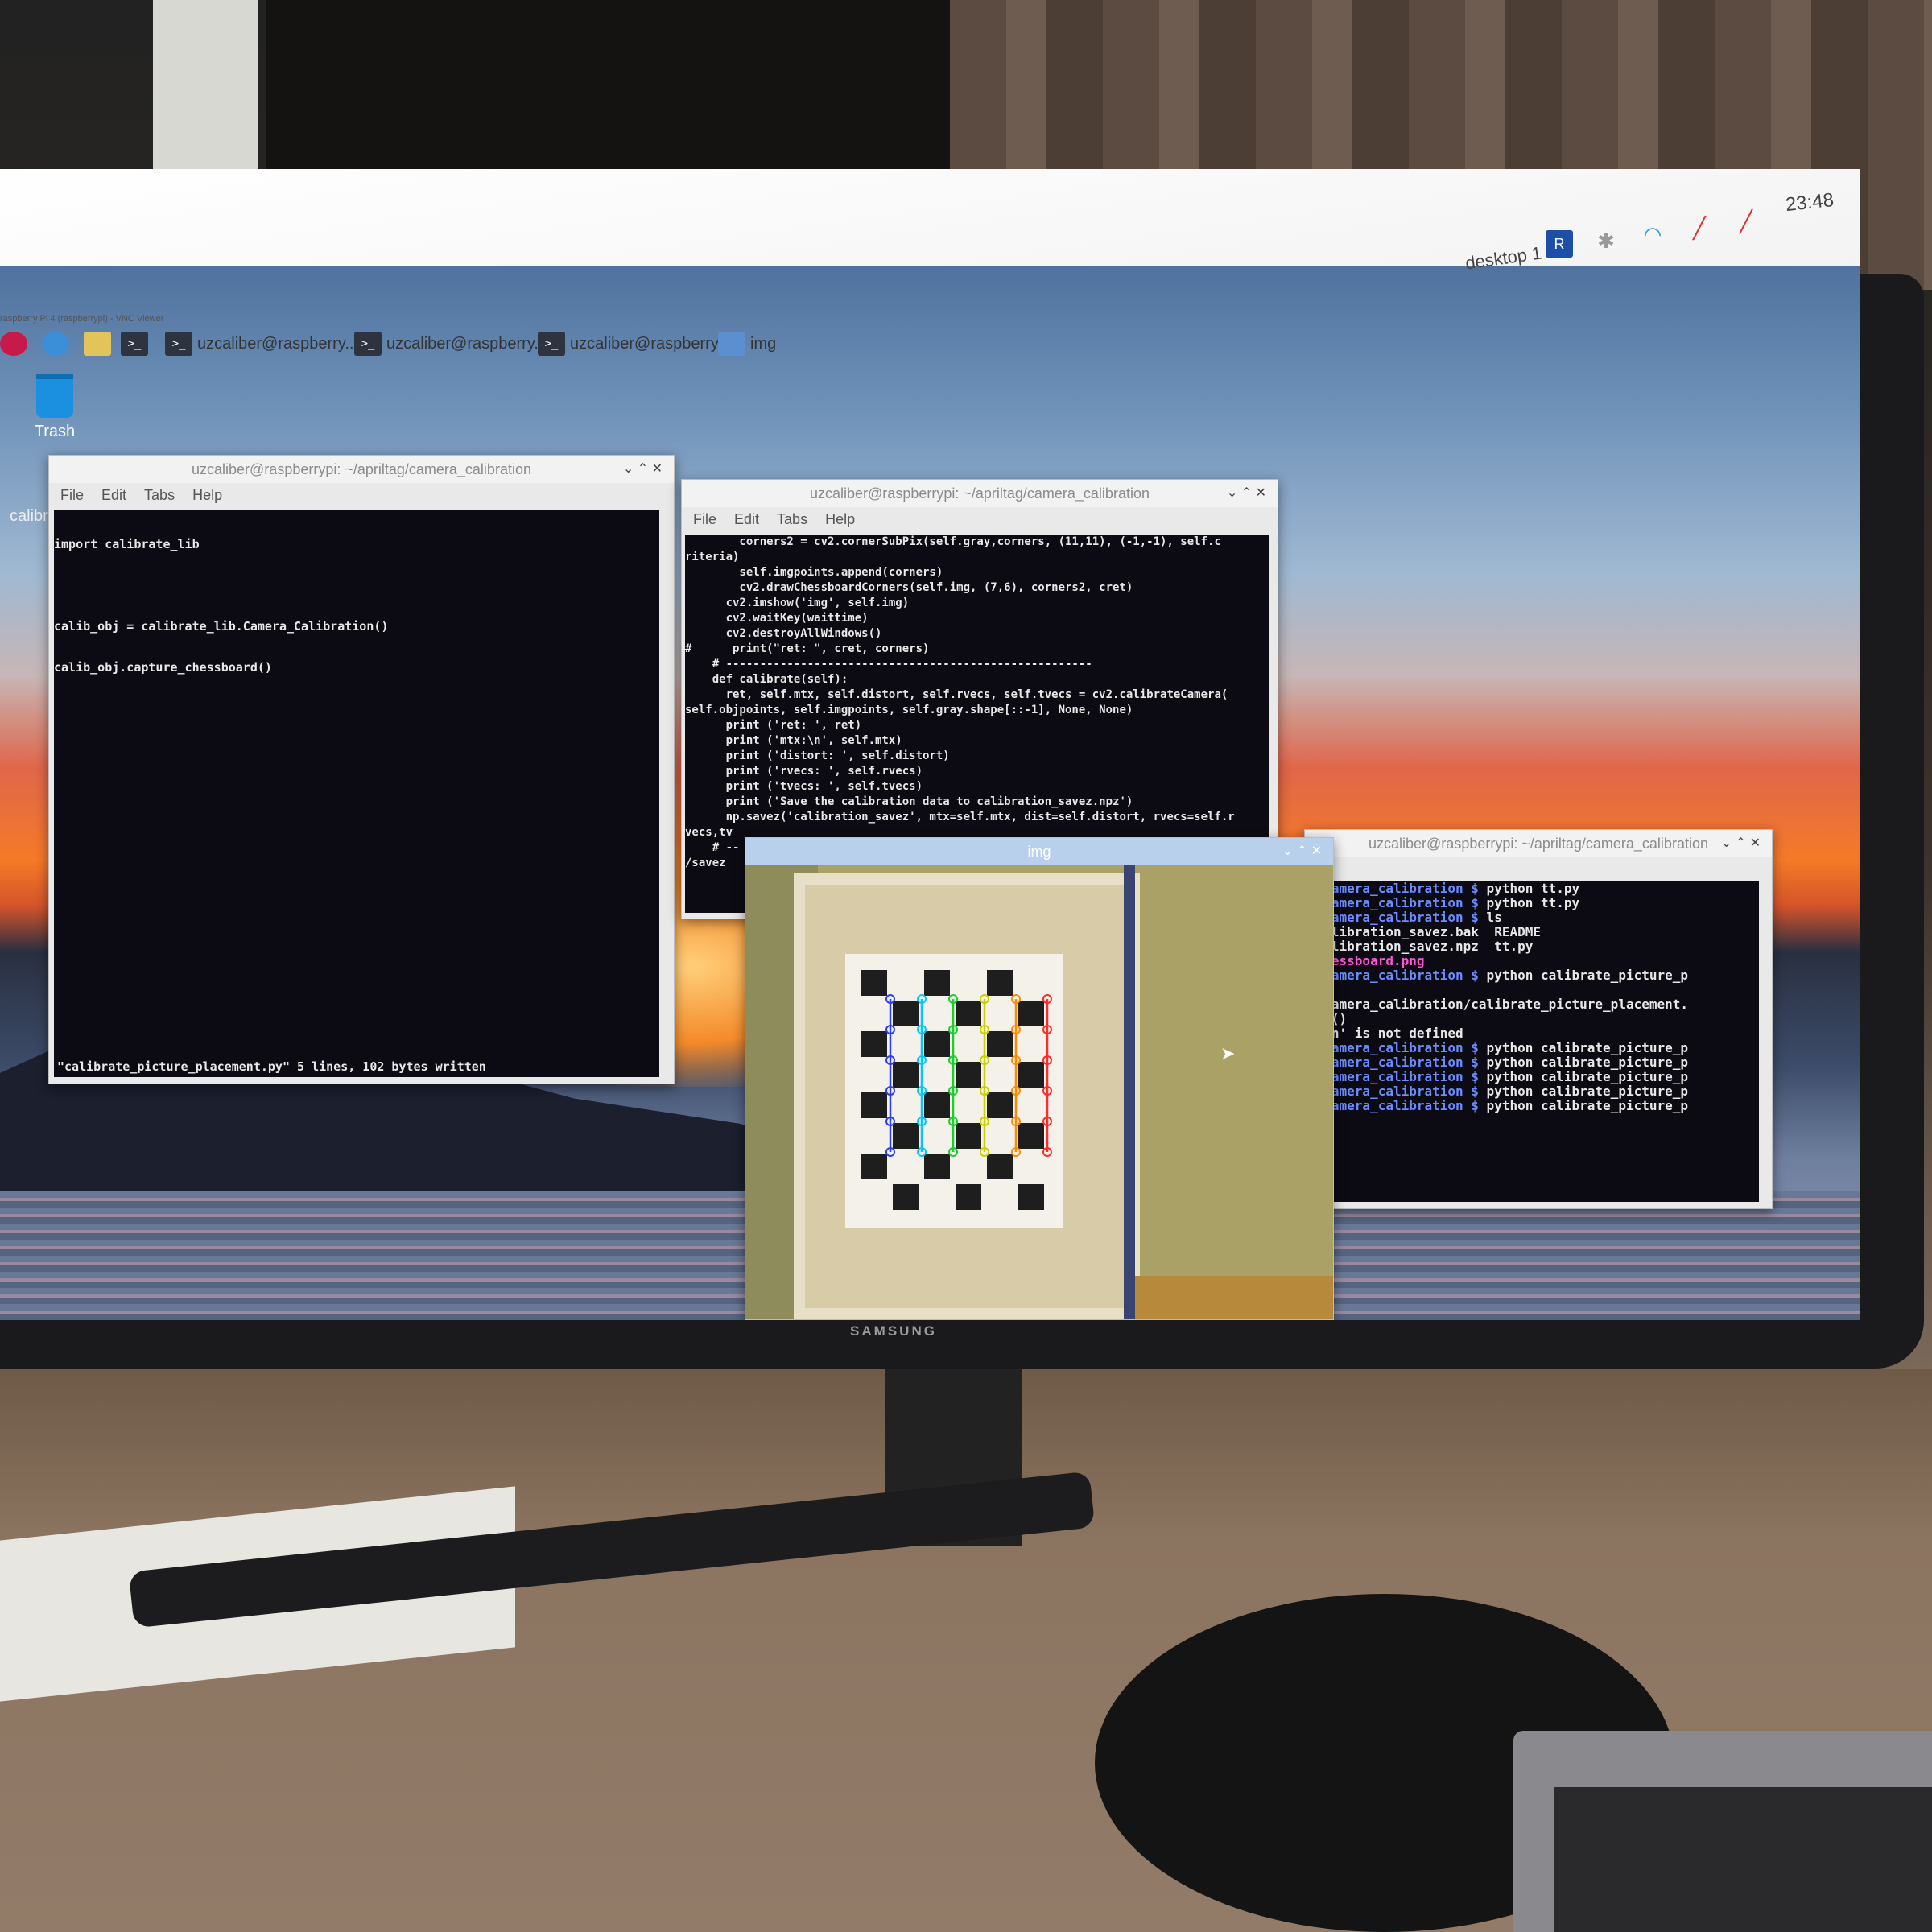 The width and height of the screenshot is (1932, 1932). I want to click on code-line: cv2.imshow('img', self.img), so click(797, 603).